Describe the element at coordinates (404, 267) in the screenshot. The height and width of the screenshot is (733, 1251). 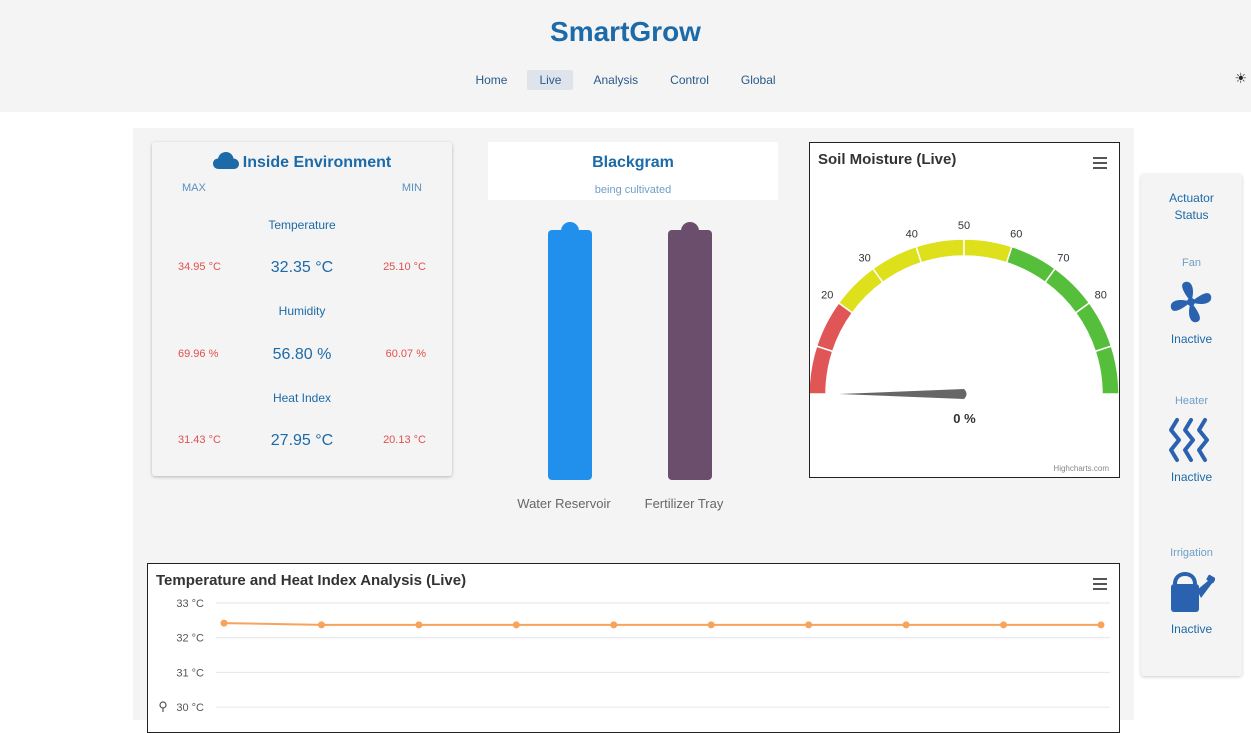
I see `temperature-min: 25.10 °C` at that location.